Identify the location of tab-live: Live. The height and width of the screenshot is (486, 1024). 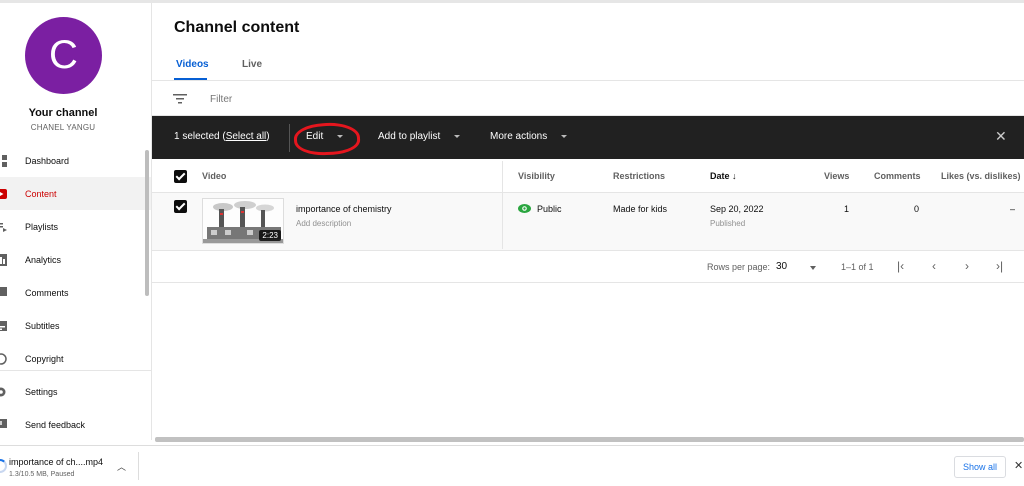
(252, 64).